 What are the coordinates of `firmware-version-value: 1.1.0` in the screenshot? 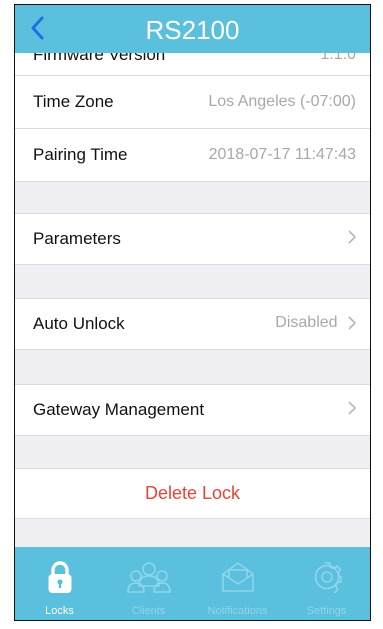 It's located at (338, 58).